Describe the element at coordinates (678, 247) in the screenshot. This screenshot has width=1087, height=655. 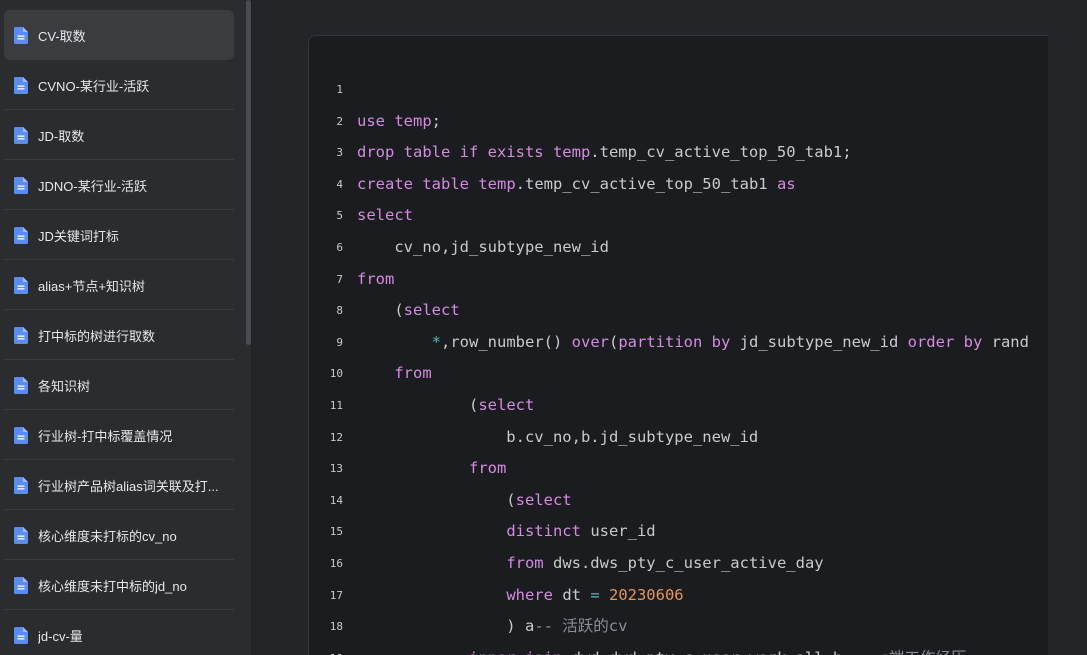
I see `code-line: 6 cv_no,jd_subtype_new_id` at that location.